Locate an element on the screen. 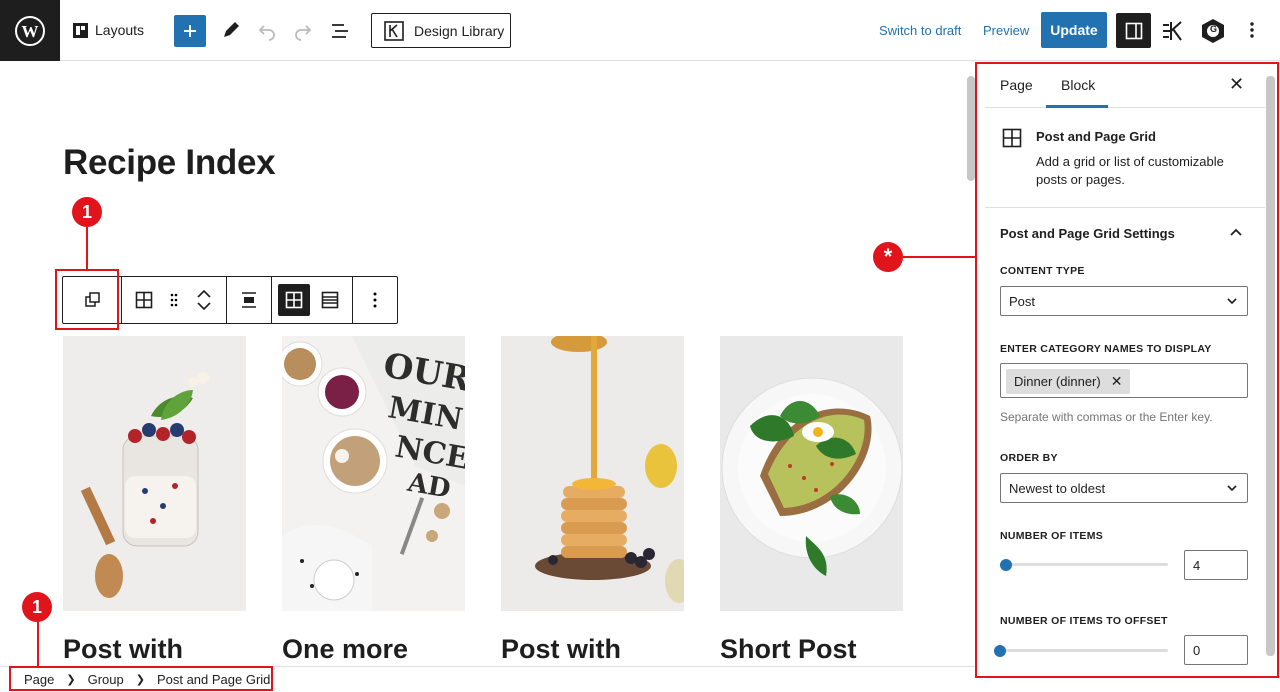  annotation-breadcrumb-highlight is located at coordinates (141, 678).